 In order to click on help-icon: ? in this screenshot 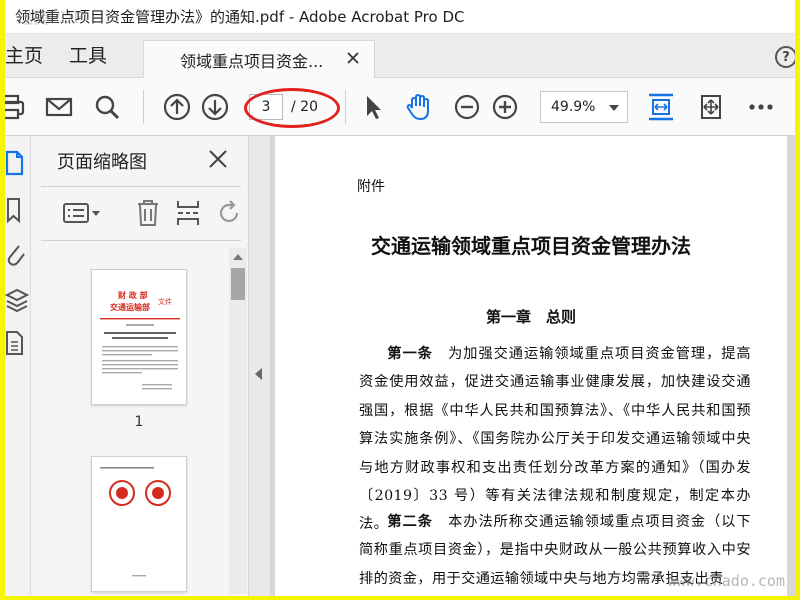, I will do `click(785, 57)`.